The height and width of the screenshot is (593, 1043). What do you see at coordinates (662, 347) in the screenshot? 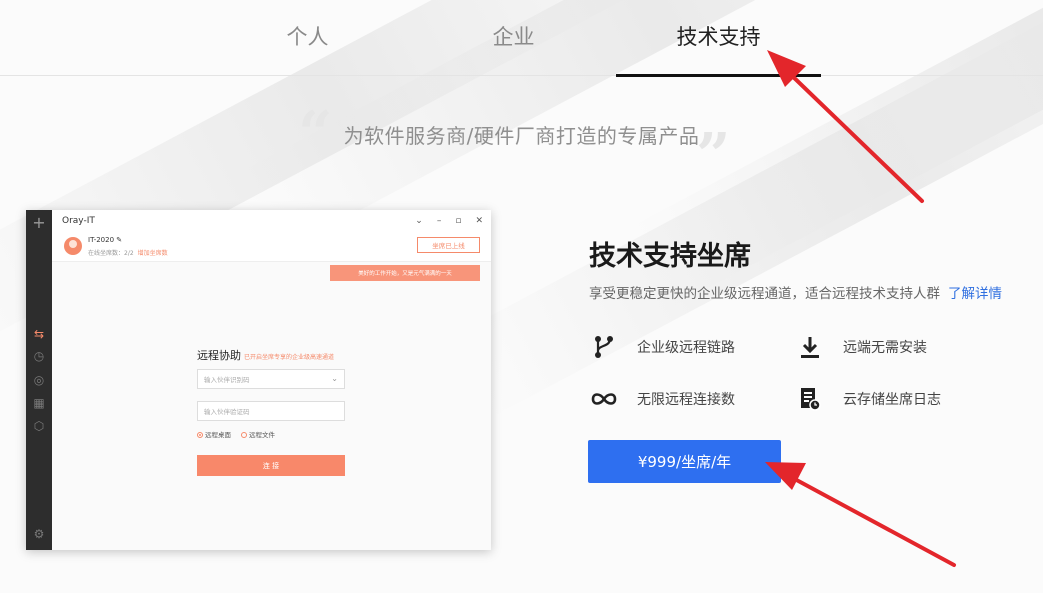
I see `feature-item: 企业级远程链路` at bounding box center [662, 347].